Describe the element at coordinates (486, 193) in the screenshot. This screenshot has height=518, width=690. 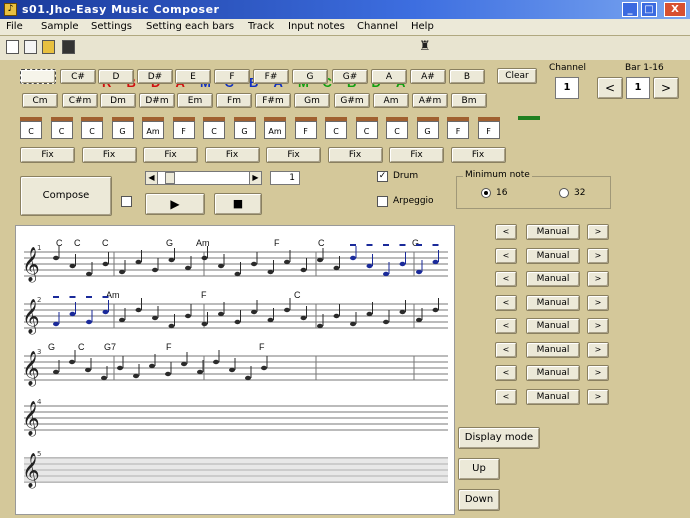
I see `min-note-16-radio` at that location.